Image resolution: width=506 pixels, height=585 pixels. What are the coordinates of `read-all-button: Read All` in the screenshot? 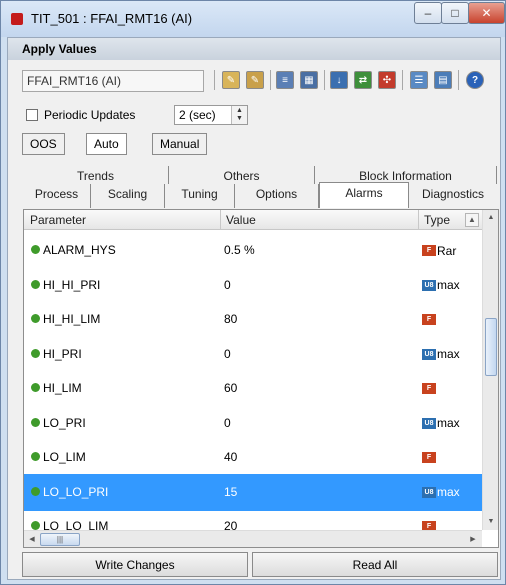 It's located at (375, 564).